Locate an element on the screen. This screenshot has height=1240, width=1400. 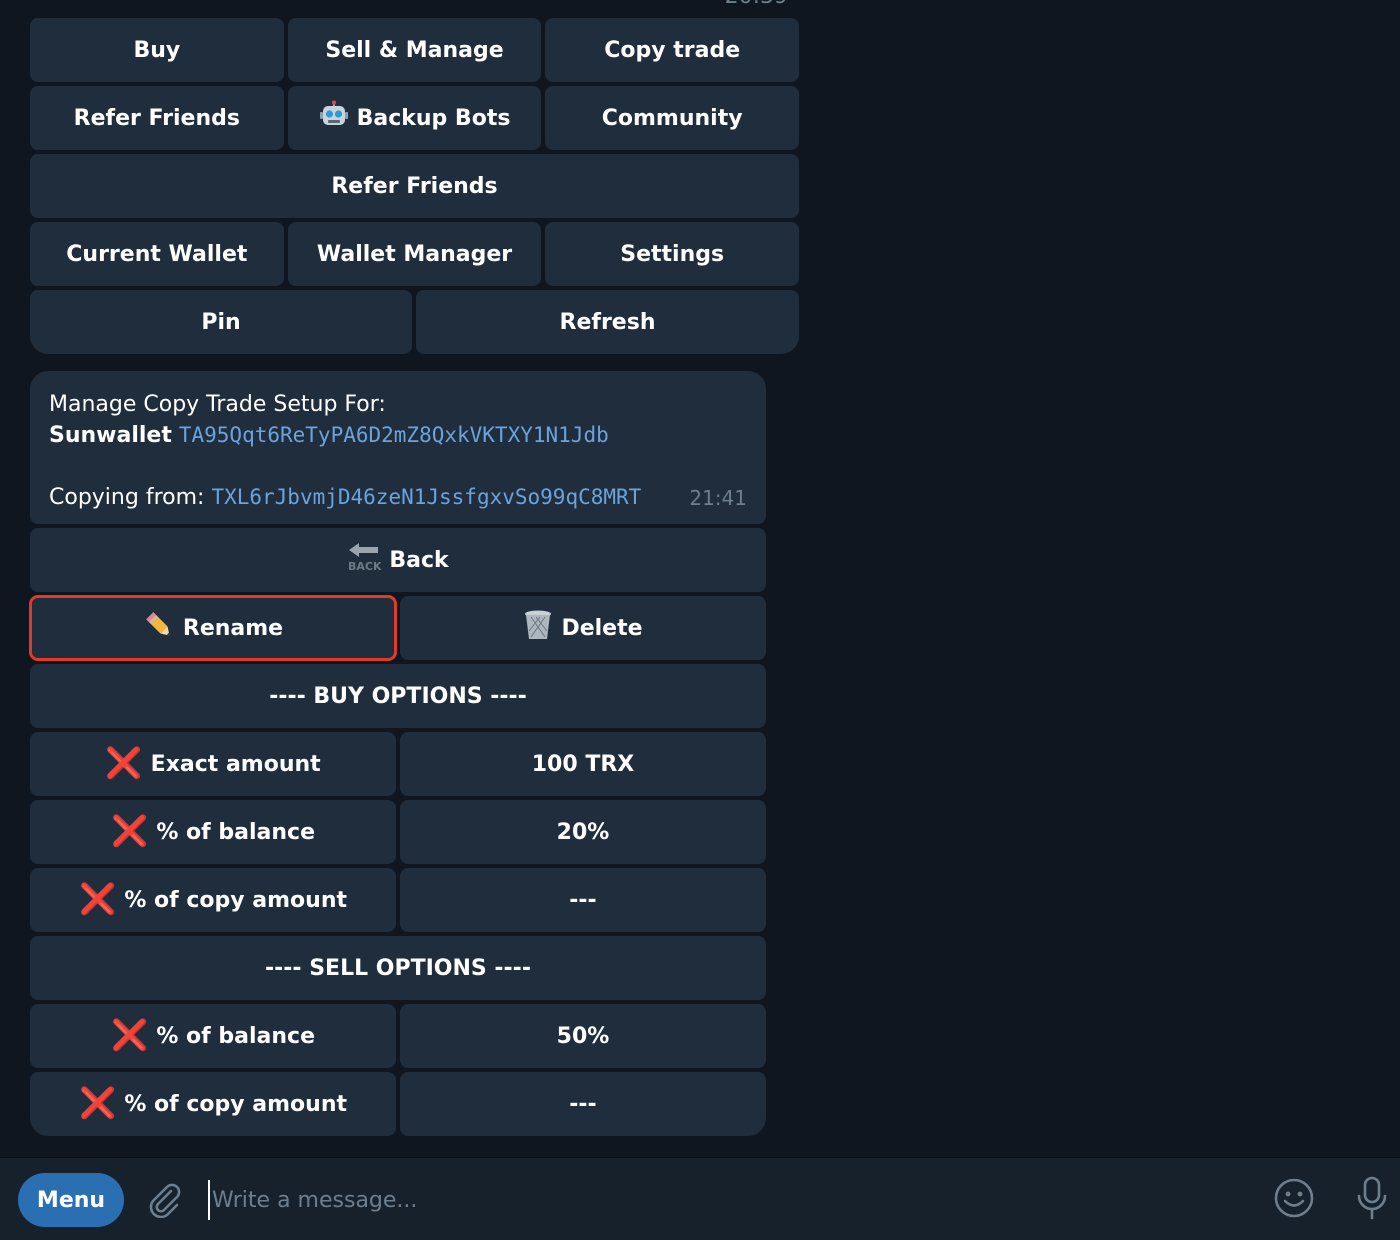
sell-percent-copy-value: --- is located at coordinates (583, 1104).